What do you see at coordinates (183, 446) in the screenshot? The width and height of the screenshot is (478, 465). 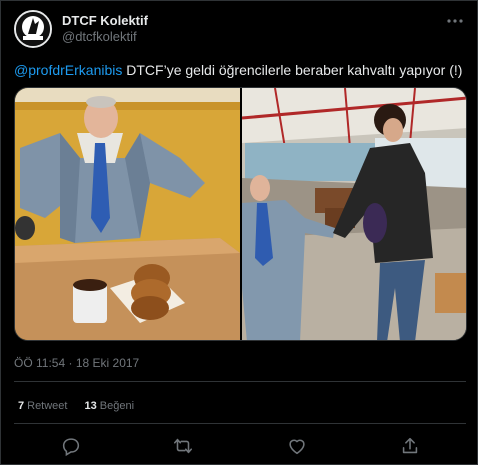 I see `retweet-icon` at bounding box center [183, 446].